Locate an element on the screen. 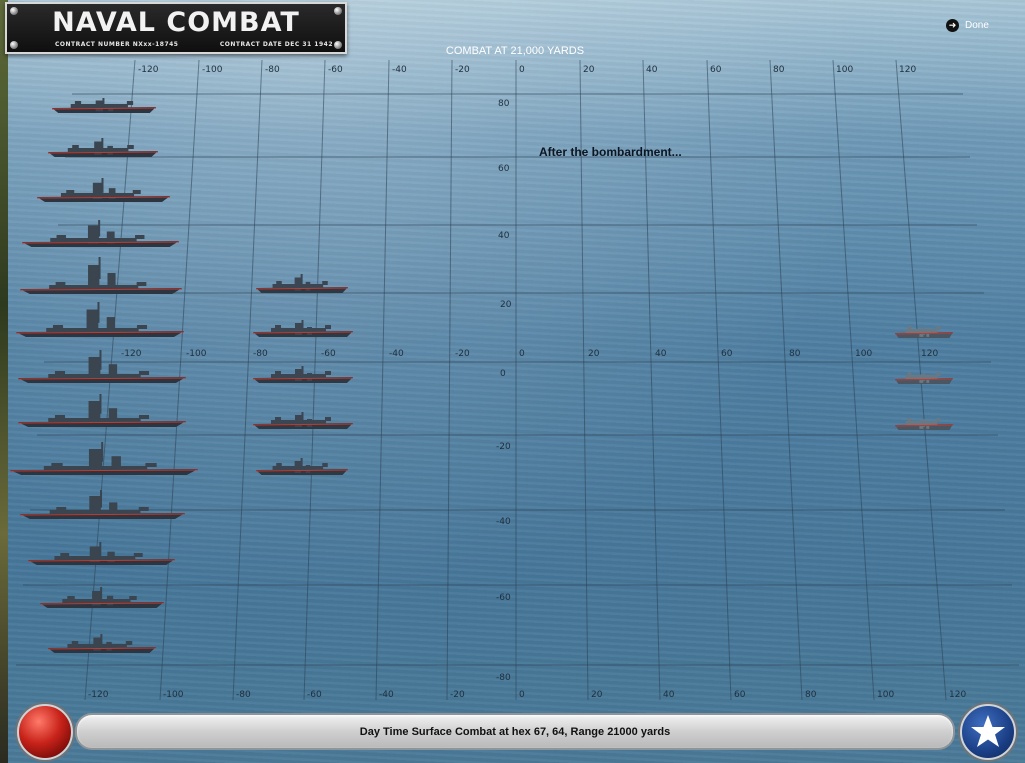 This screenshot has height=763, width=1025. top-x-tick-label: 0 is located at coordinates (522, 70).